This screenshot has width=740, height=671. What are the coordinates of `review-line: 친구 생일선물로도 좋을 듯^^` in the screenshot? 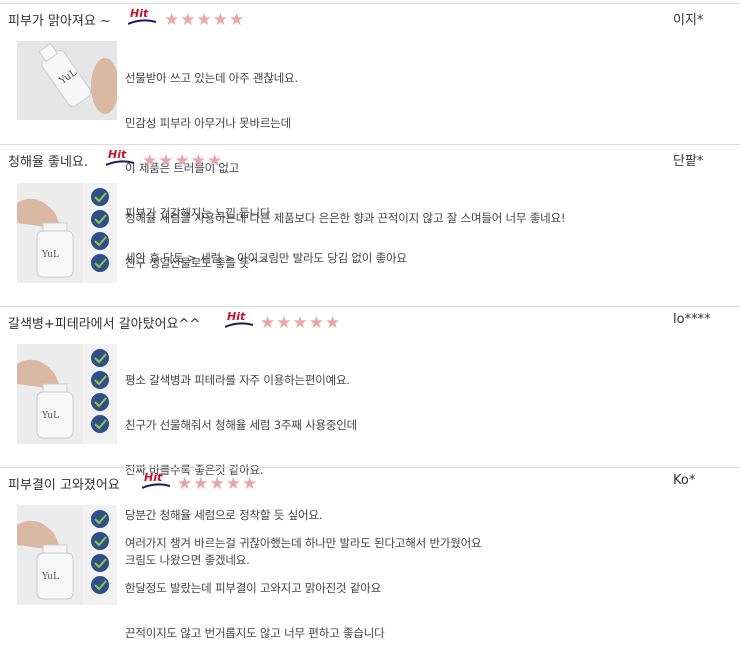 It's located at (197, 263).